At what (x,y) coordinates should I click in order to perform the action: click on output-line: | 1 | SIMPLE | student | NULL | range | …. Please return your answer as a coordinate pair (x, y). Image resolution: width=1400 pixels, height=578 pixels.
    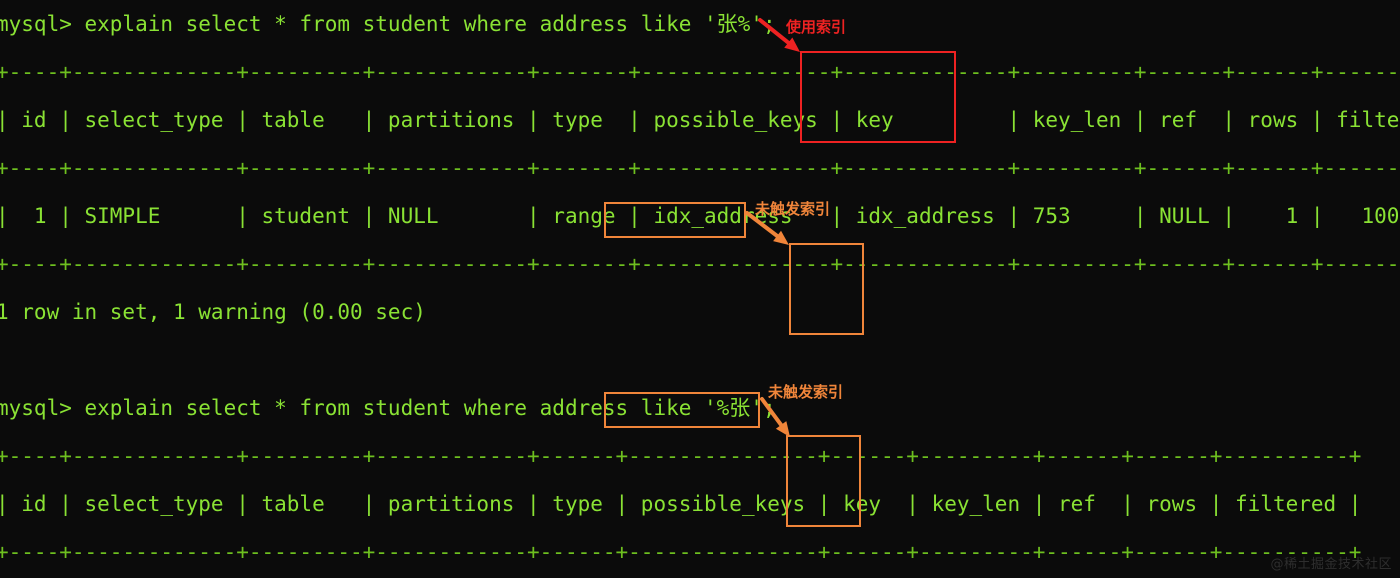
    Looking at the image, I should click on (700, 216).